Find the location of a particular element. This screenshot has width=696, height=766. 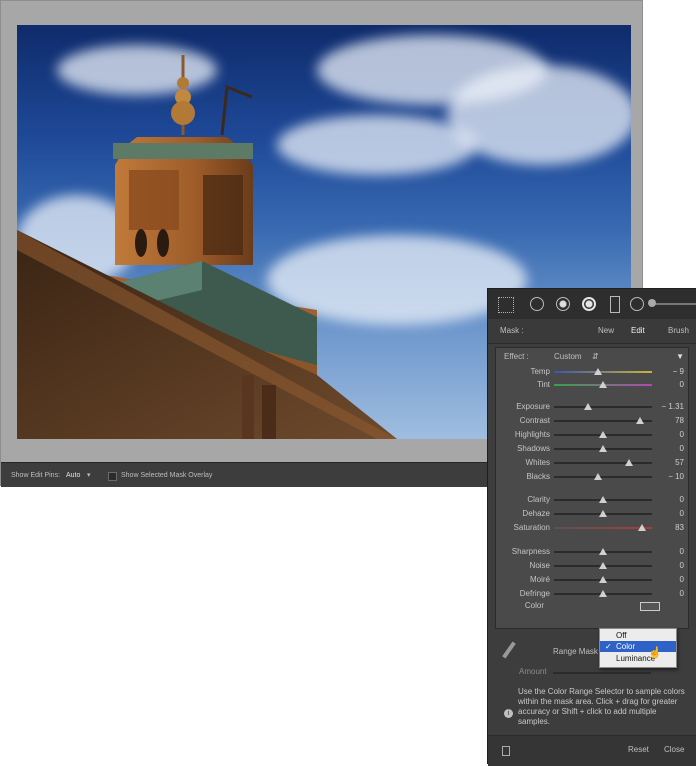

slider-value: − 1.31 is located at coordinates (667, 407).